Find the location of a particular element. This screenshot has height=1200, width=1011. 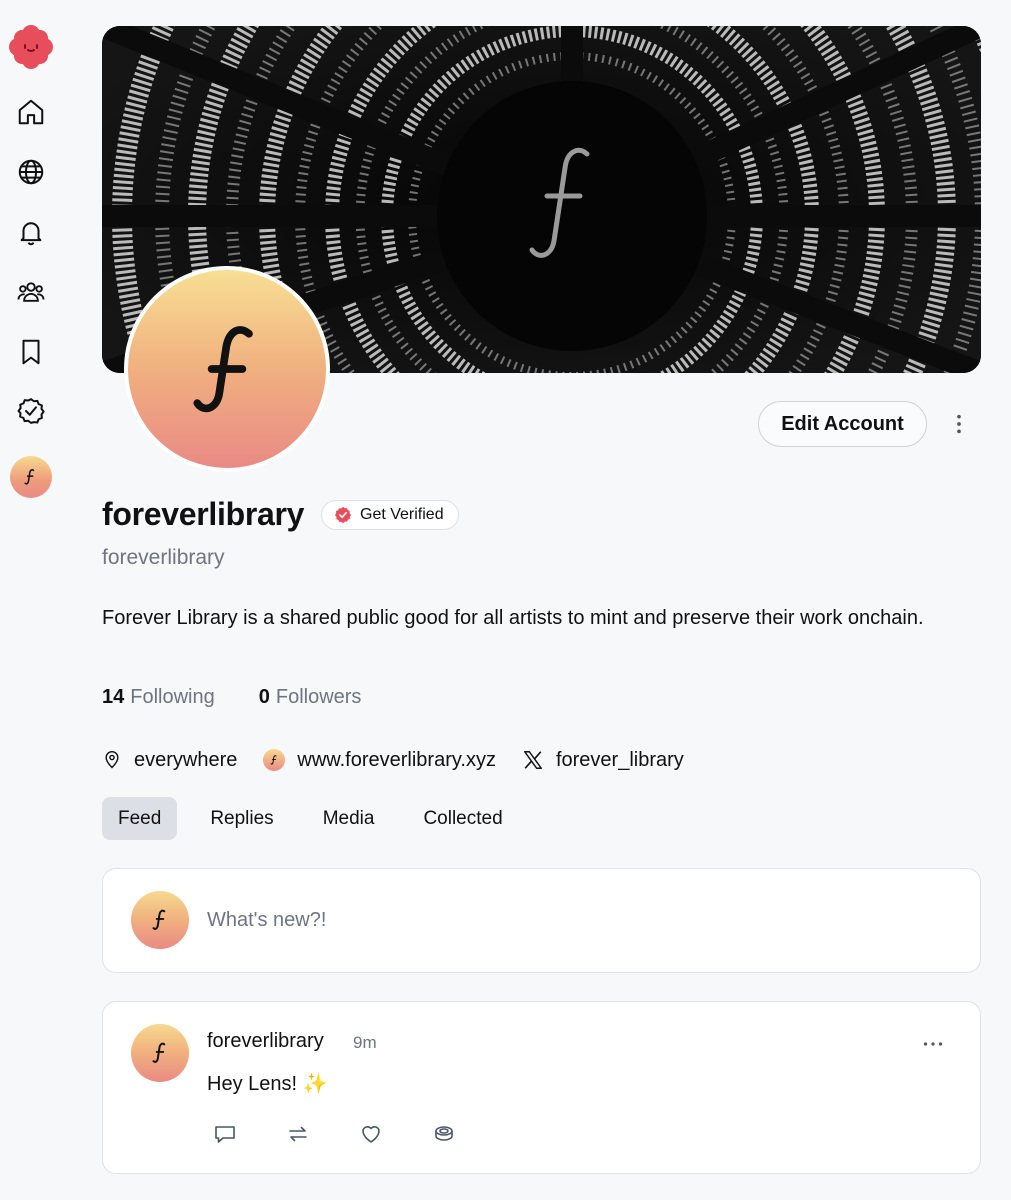

following-stat: 14 Following is located at coordinates (158, 697).